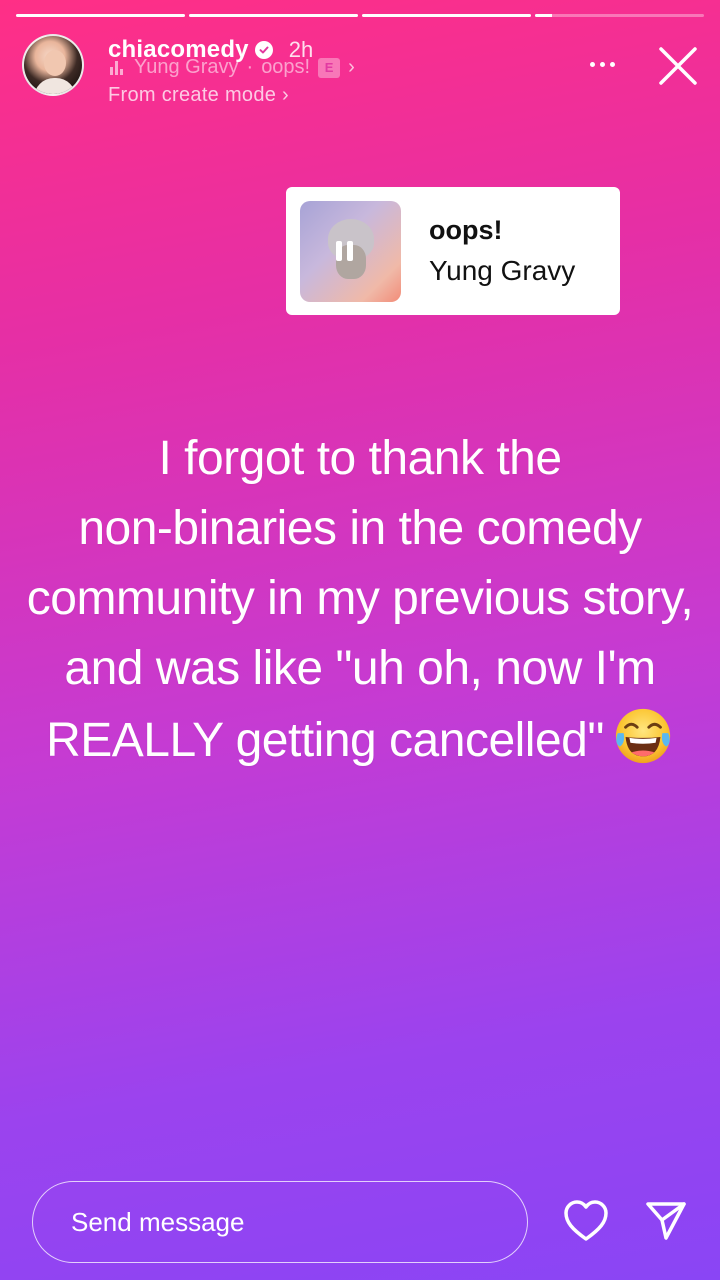 The height and width of the screenshot is (1280, 720). Describe the element at coordinates (286, 67) in the screenshot. I see `music-song: oops!` at that location.